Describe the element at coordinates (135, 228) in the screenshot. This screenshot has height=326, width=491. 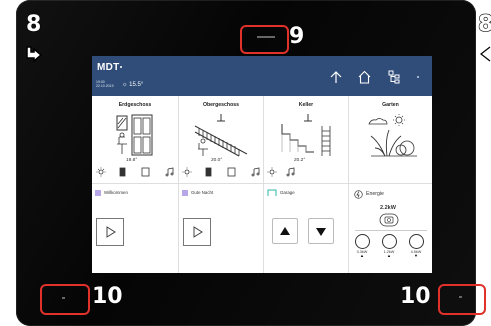
I see `scene-tile-willkommen: Willkommen` at that location.